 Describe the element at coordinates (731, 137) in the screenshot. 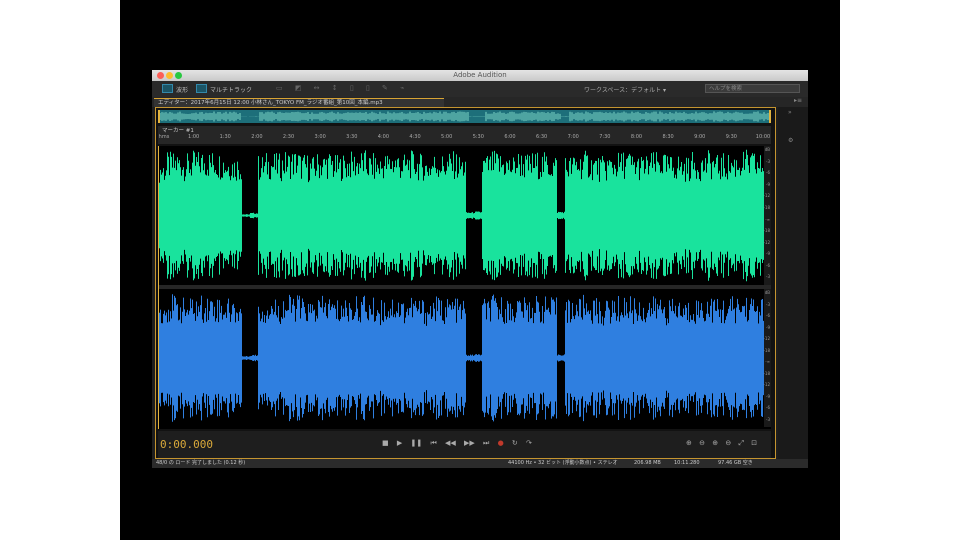

I see `ruler-tick-label: 9:30` at that location.